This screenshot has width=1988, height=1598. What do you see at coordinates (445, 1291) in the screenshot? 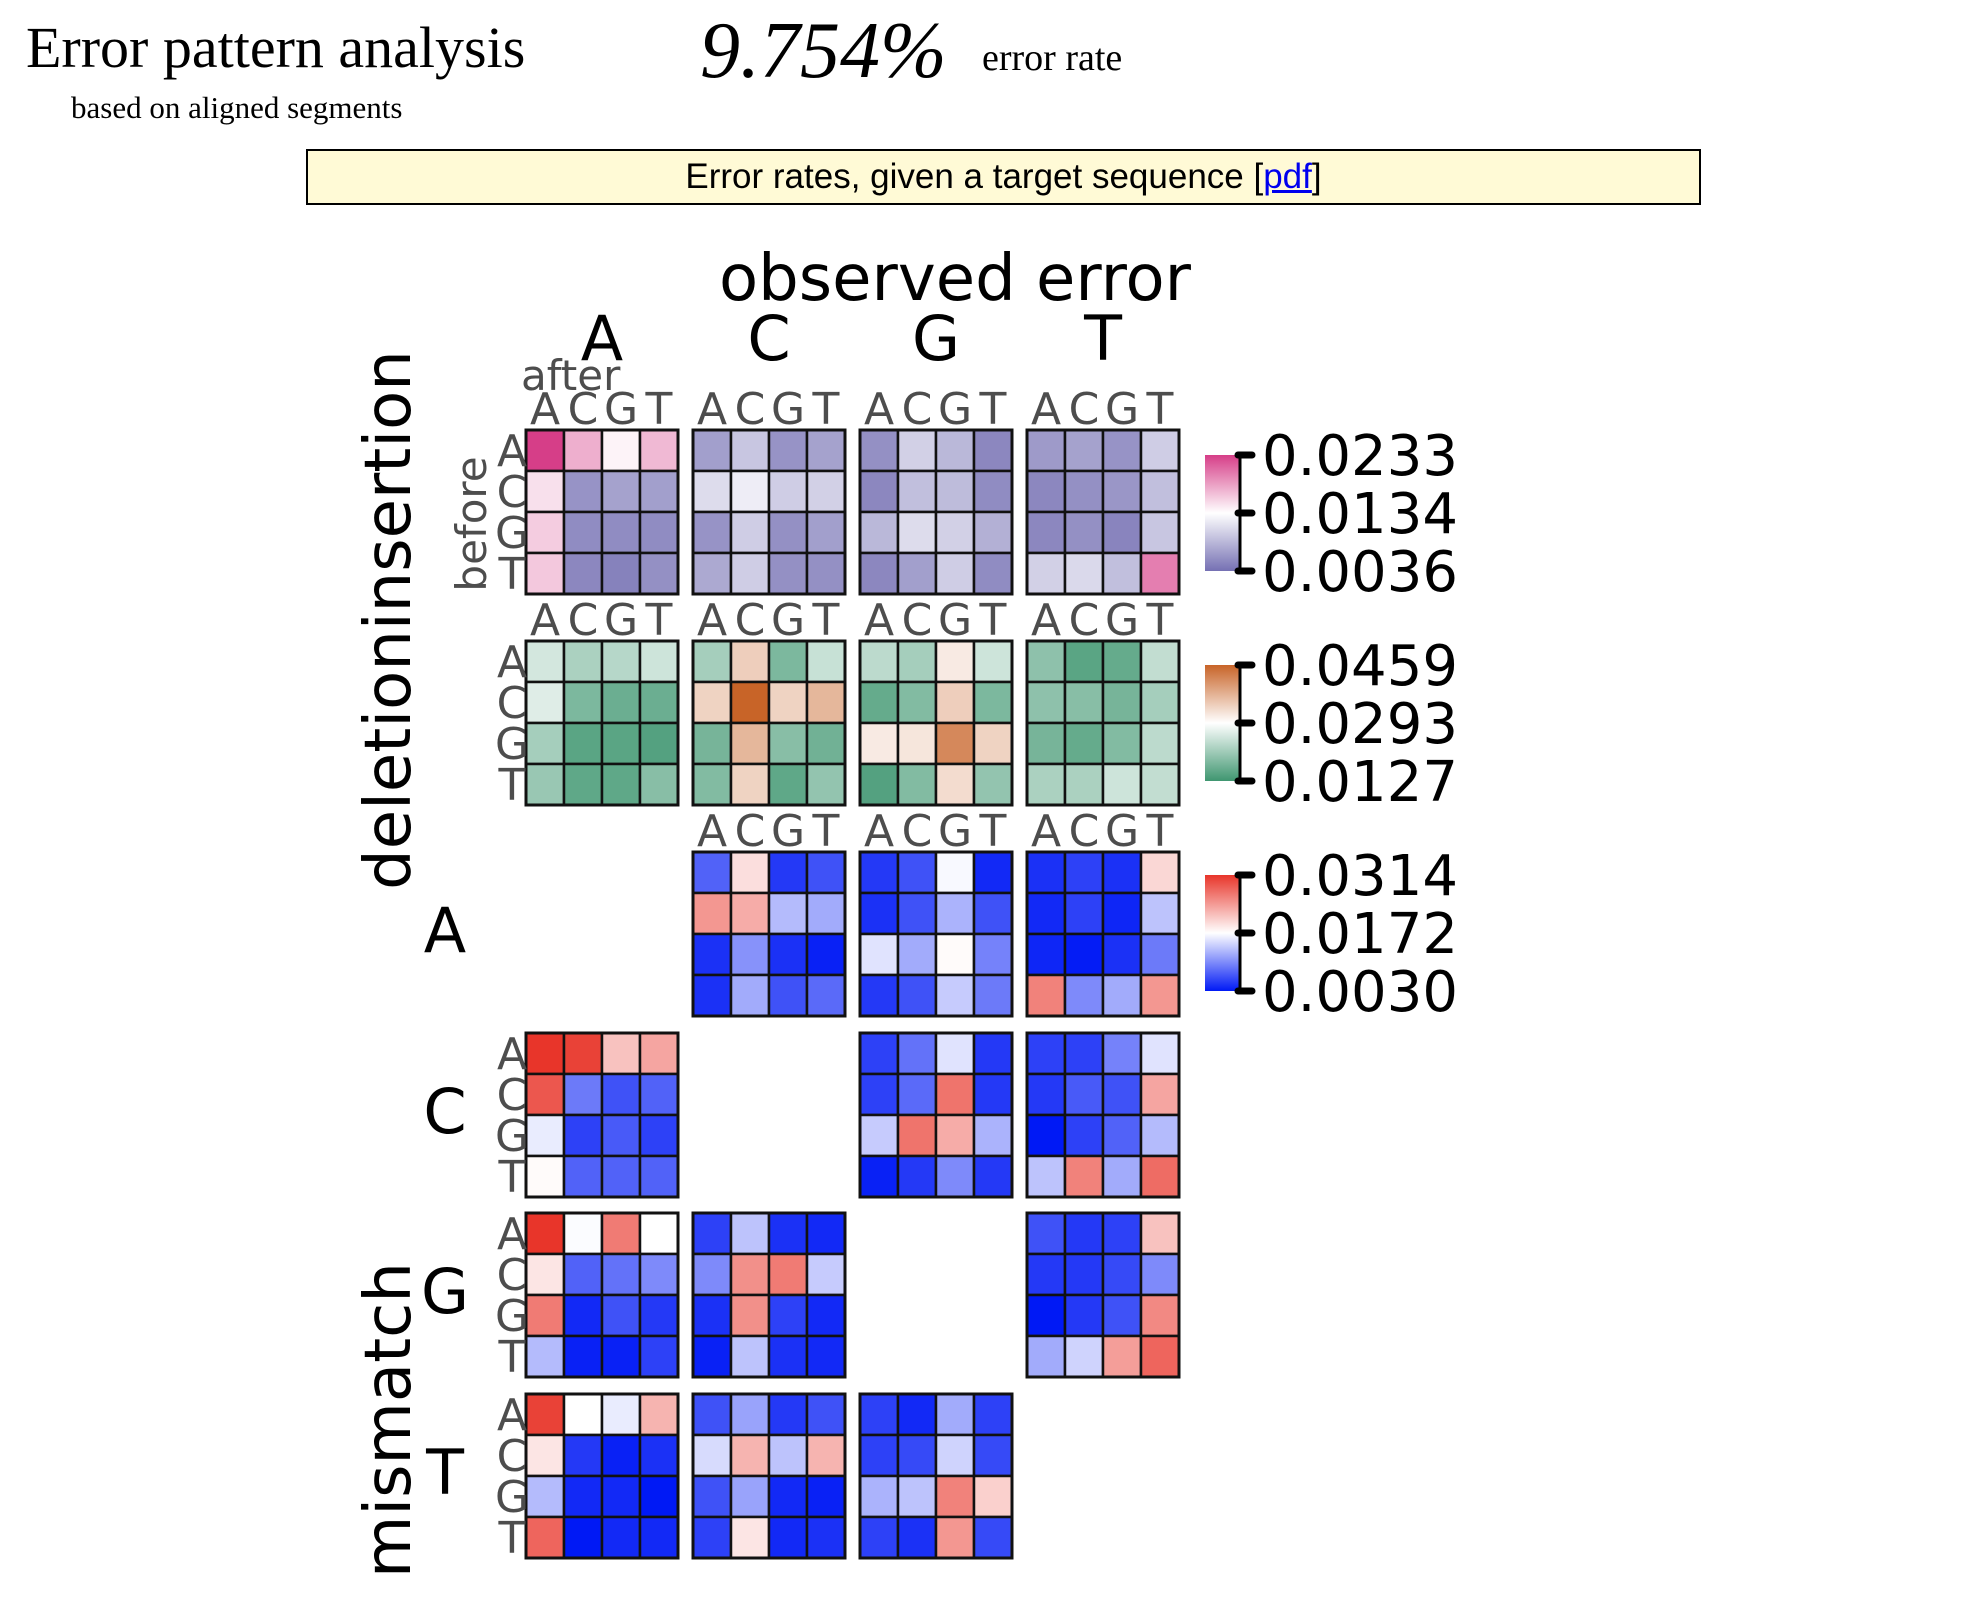
I see `mismatch-row-label-G: G` at bounding box center [445, 1291].